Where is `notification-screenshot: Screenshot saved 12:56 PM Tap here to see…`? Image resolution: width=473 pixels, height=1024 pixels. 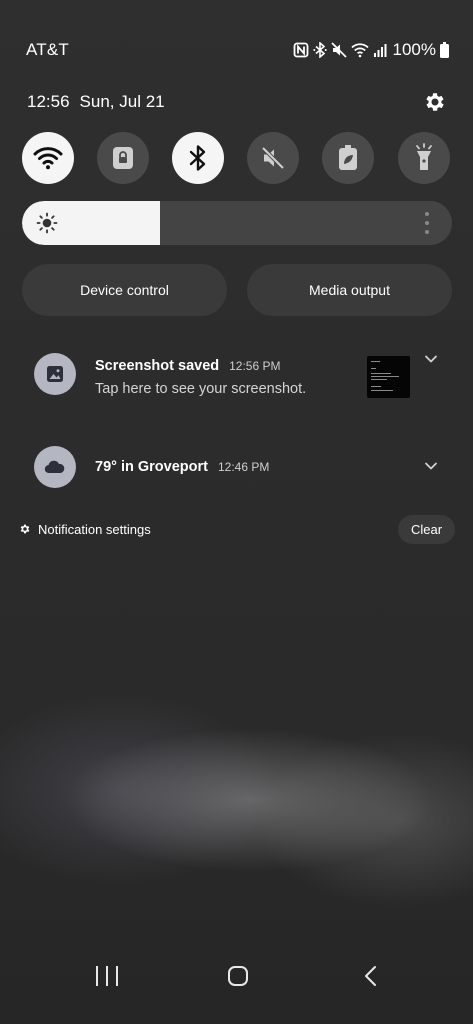 notification-screenshot: Screenshot saved 12:56 PM Tap here to see… is located at coordinates (237, 374).